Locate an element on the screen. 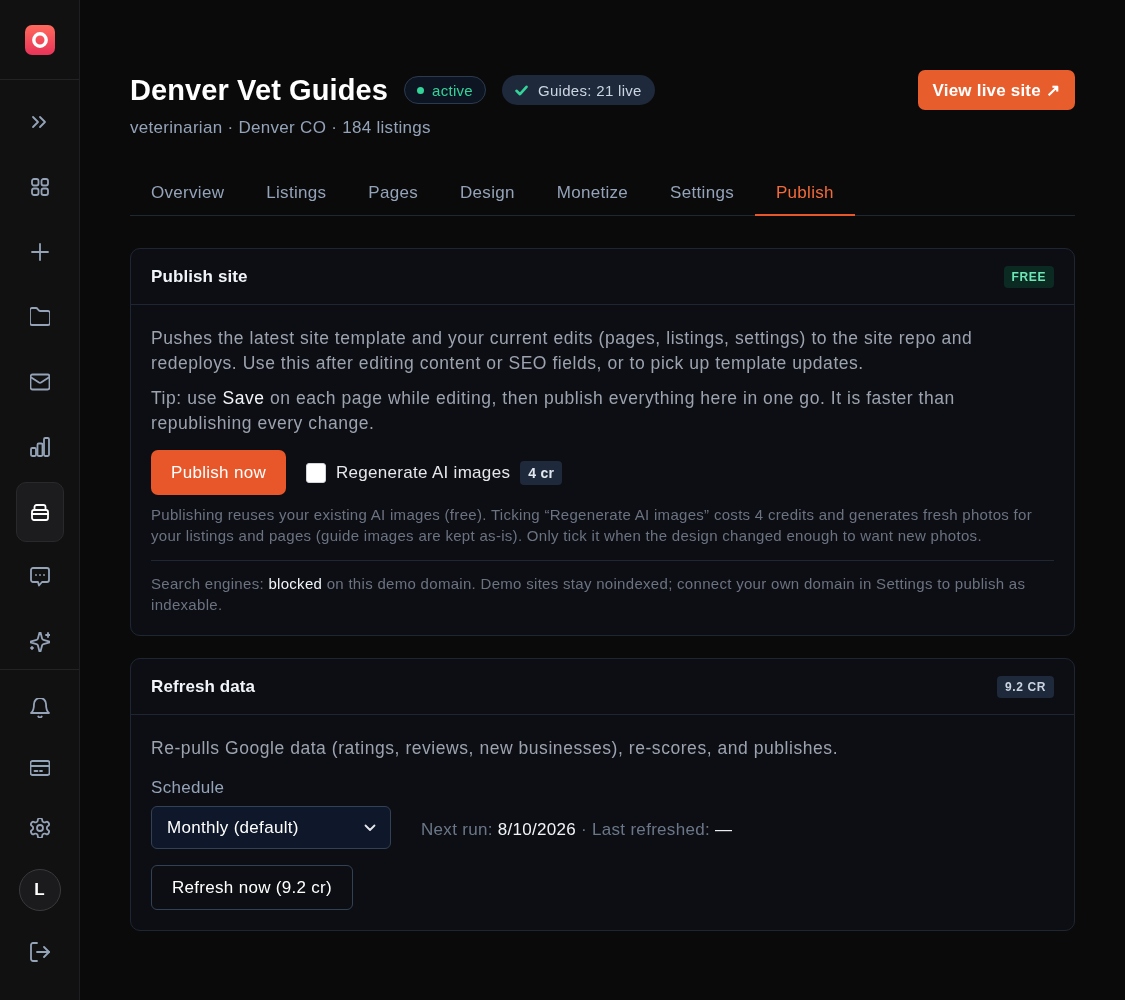 The width and height of the screenshot is (1125, 1000). checkbox-label: Regenerate AI images is located at coordinates (423, 472).